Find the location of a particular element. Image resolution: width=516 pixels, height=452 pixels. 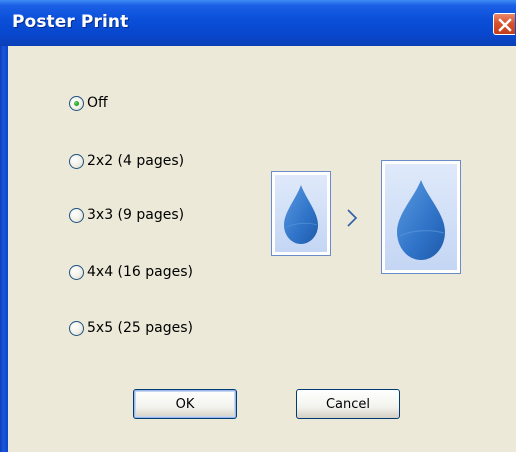

preview-page-poster is located at coordinates (421, 217).